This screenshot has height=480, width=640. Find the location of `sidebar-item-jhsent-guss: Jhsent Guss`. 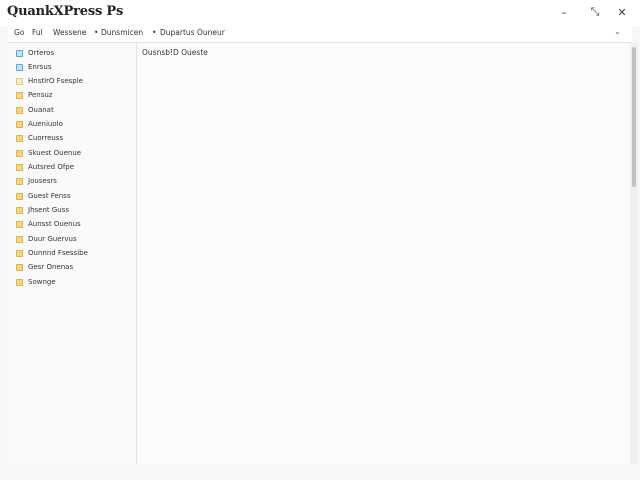

sidebar-item-jhsent-guss: Jhsent Guss is located at coordinates (42, 210).